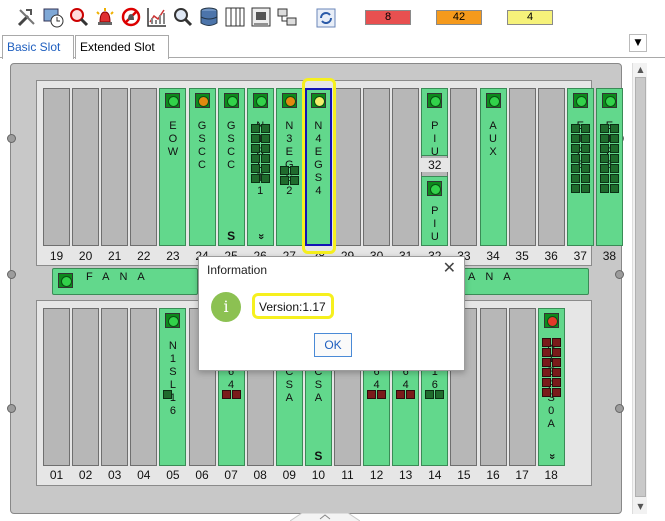 The width and height of the screenshot is (665, 521). Describe the element at coordinates (494, 277) in the screenshot. I see `fan-label: ANA` at that location.